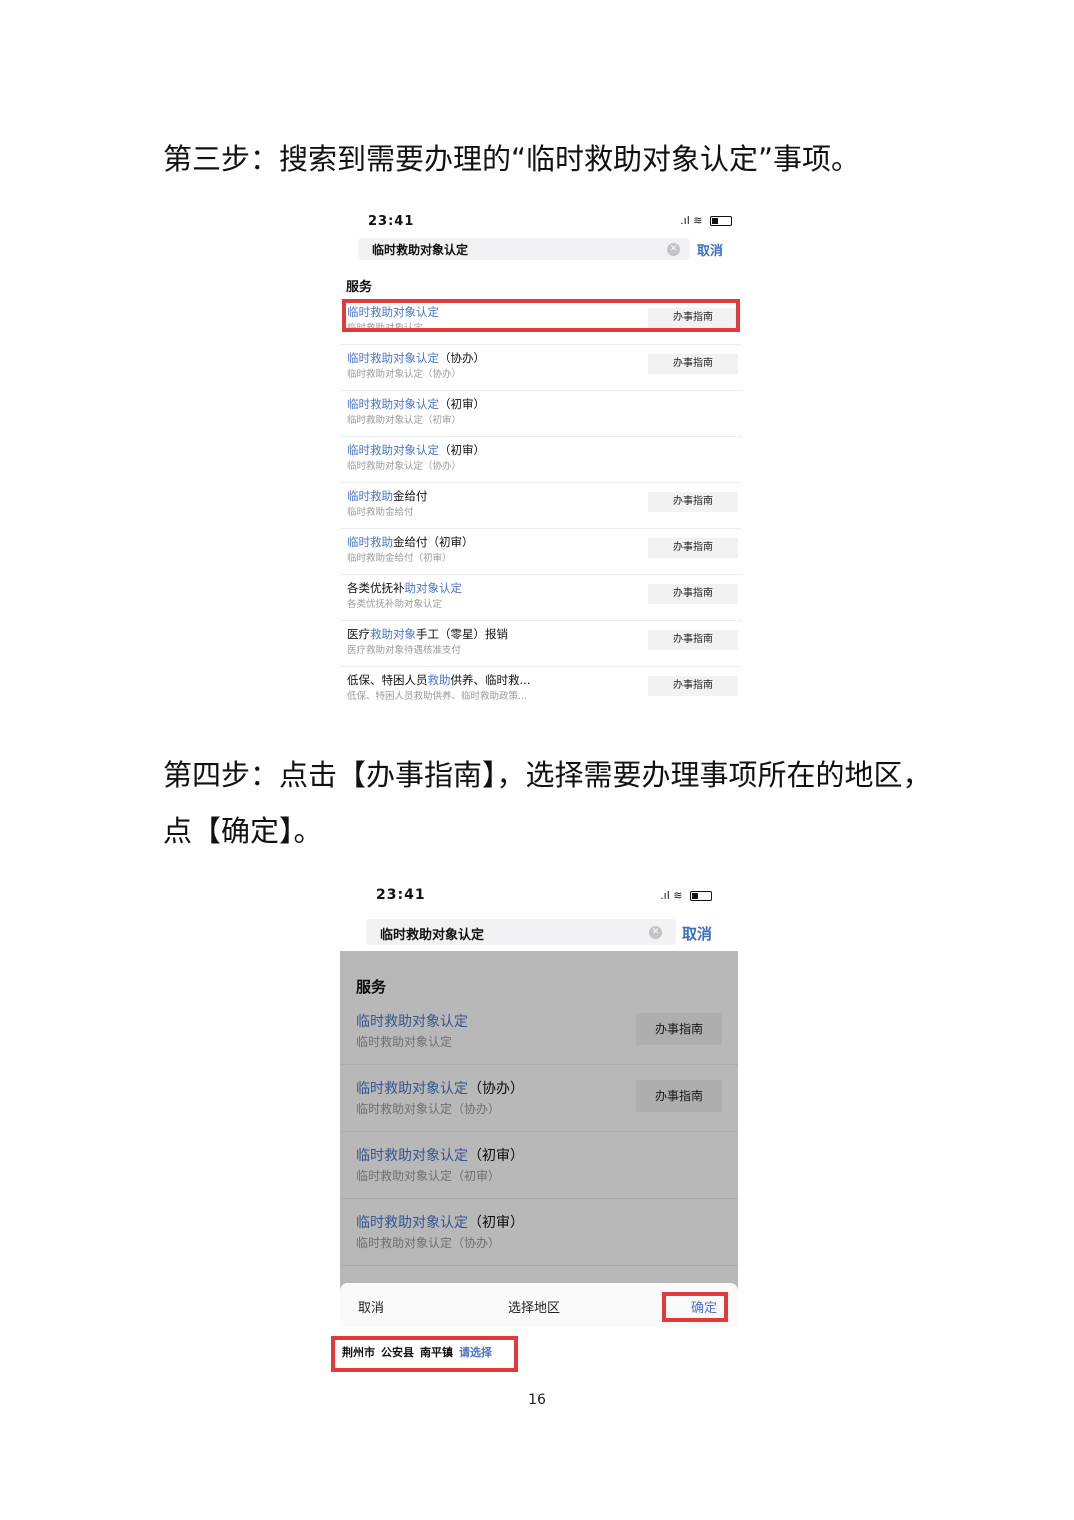 This screenshot has width=1074, height=1520. What do you see at coordinates (399, 558) in the screenshot?
I see `item-subtitle: 临时救助金给付（初审）` at bounding box center [399, 558].